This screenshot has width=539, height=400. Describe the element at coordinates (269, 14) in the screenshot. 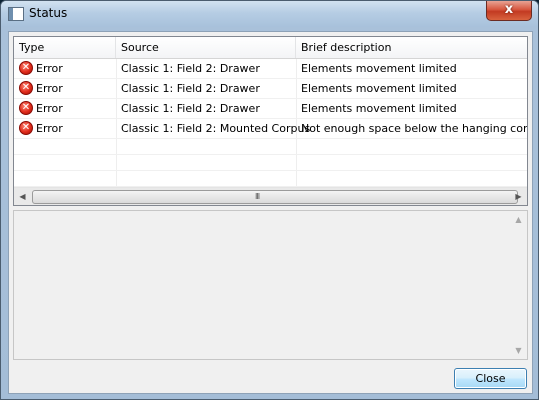

I see `title-bar: Status x` at that location.